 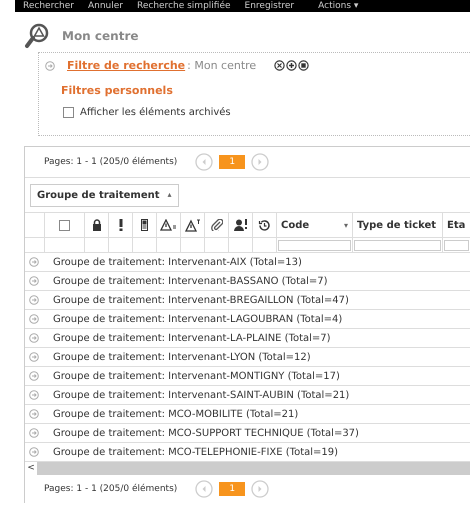 I want to click on column-header: Code, so click(x=295, y=225).